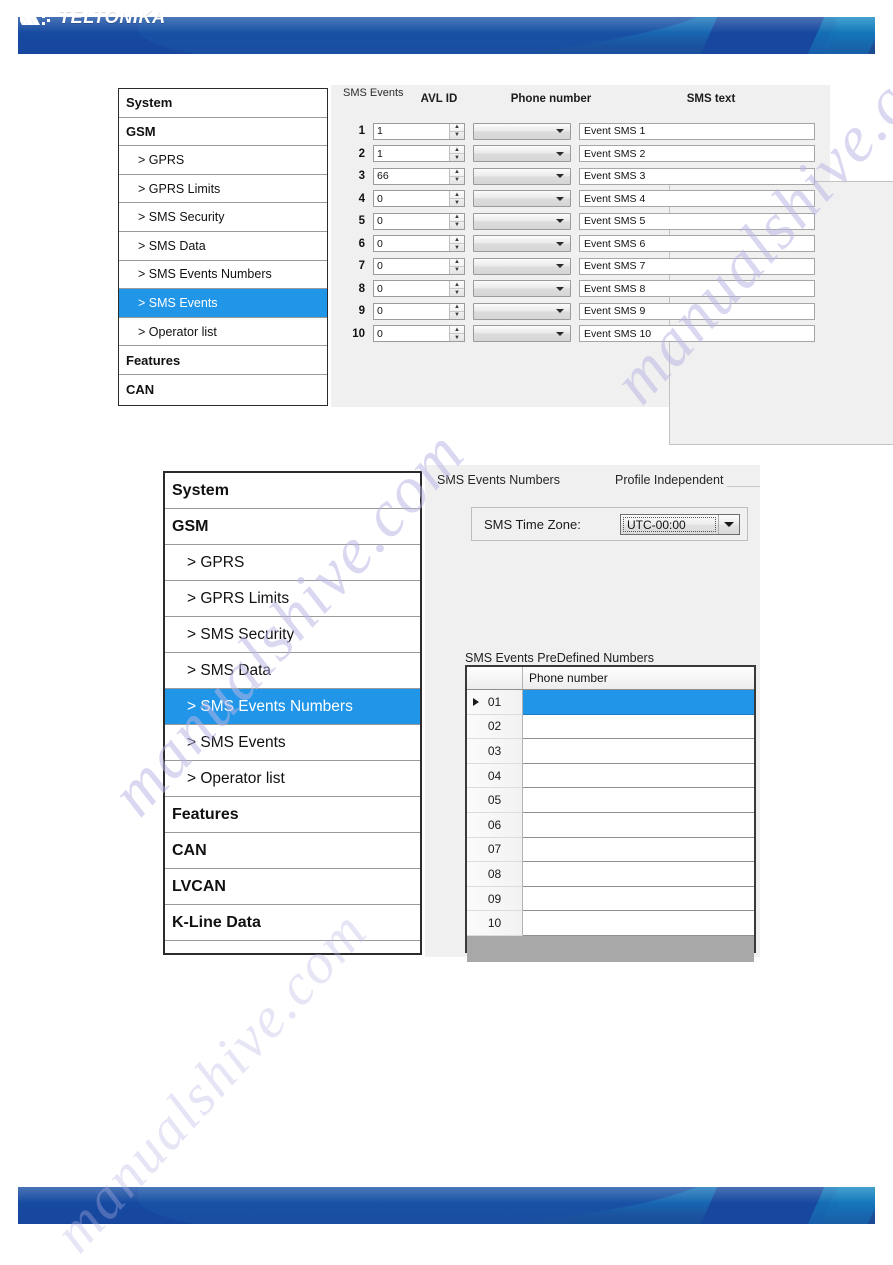 This screenshot has width=893, height=1265. What do you see at coordinates (697, 266) in the screenshot?
I see `sms-text-input: Event SMS 7` at bounding box center [697, 266].